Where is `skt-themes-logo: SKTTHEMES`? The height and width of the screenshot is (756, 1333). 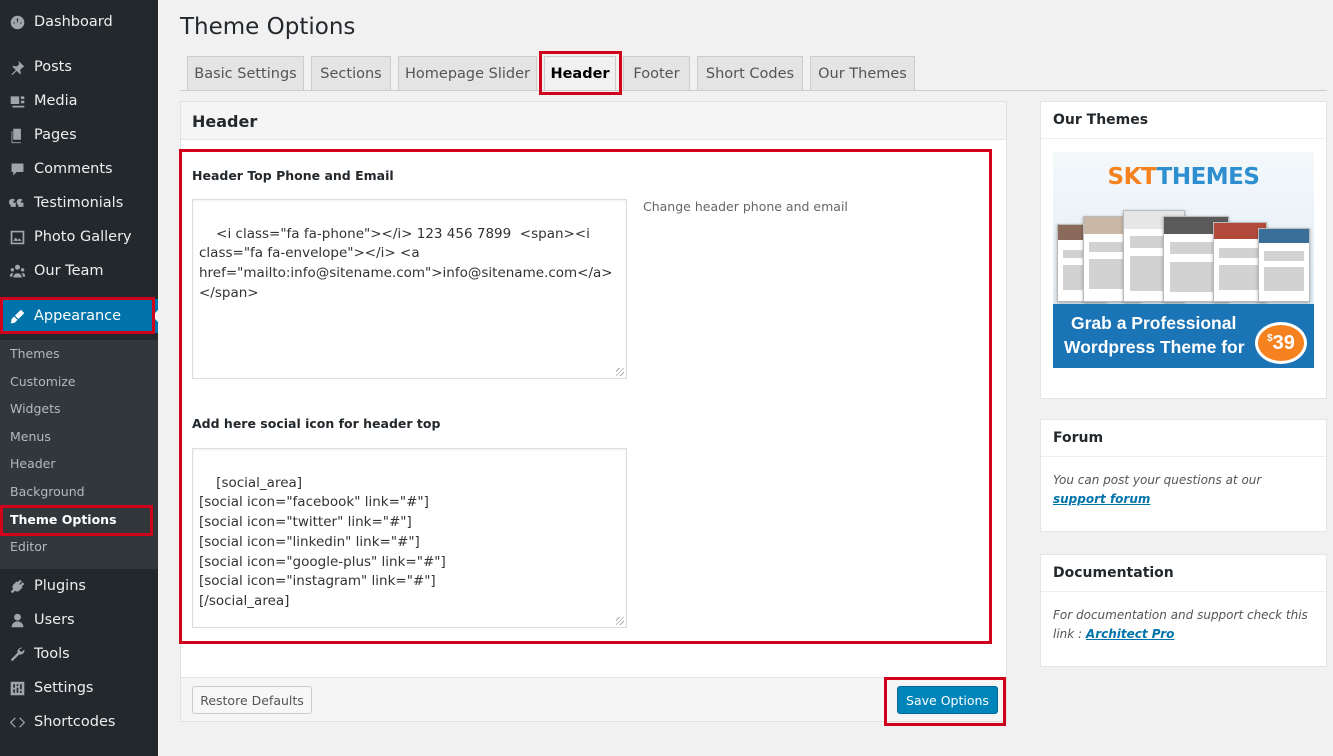
skt-themes-logo: SKTTHEMES is located at coordinates (1183, 177).